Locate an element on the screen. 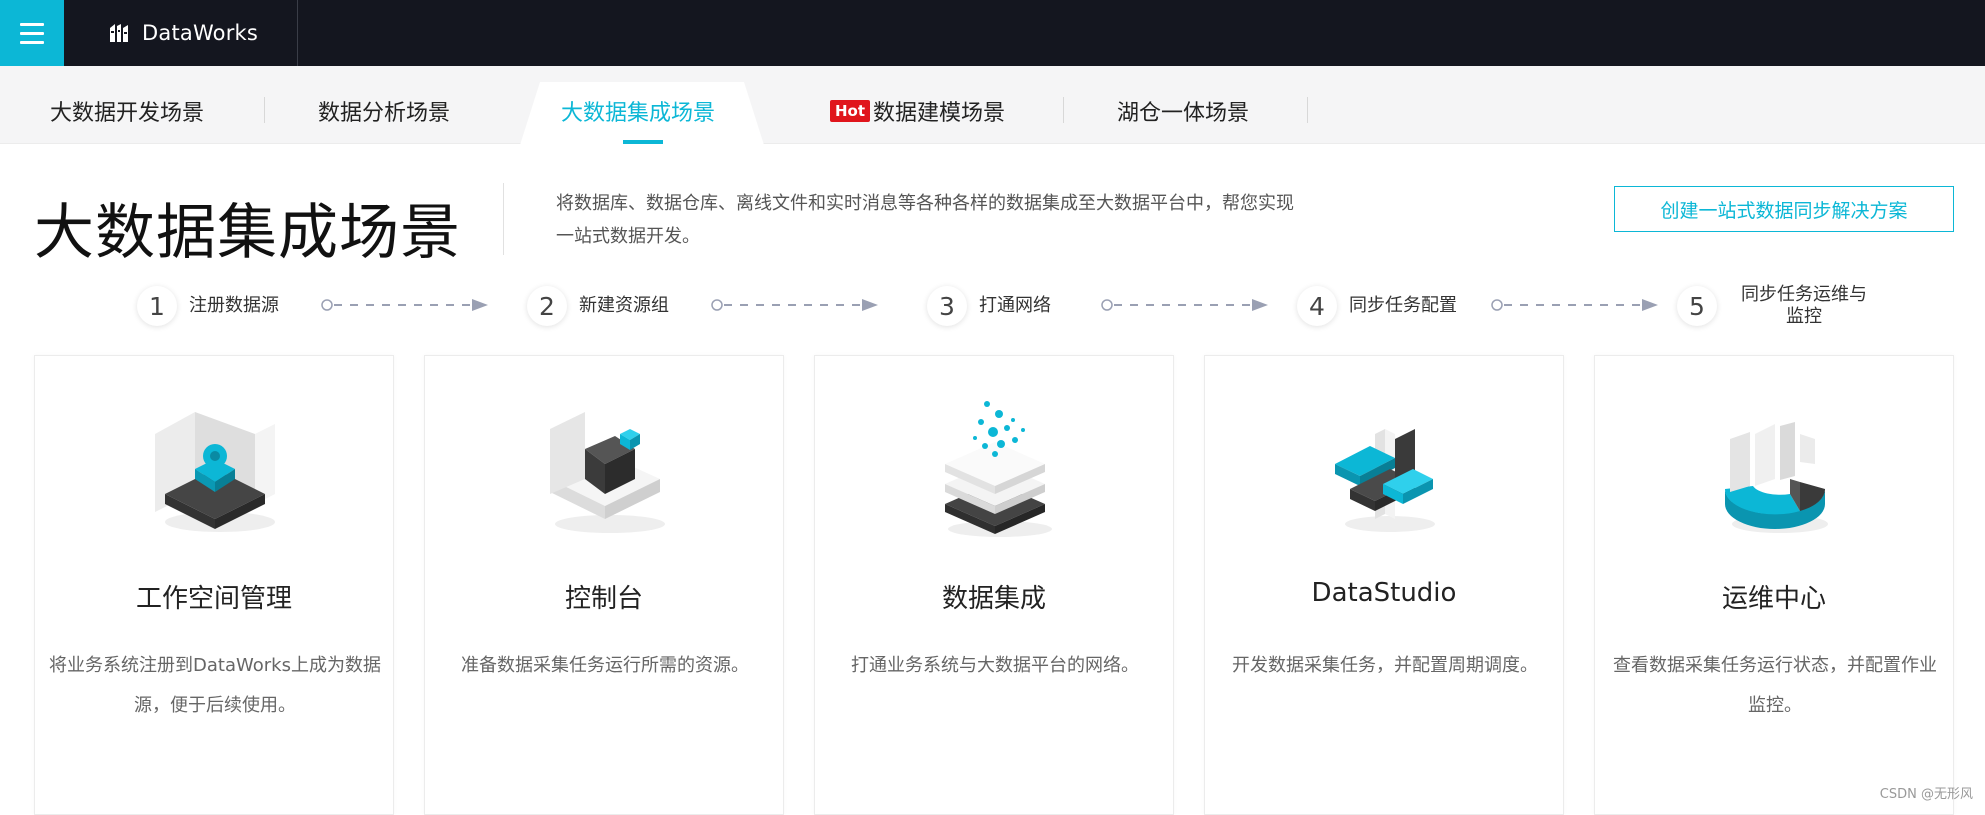  active-tab-indicator is located at coordinates (643, 142).